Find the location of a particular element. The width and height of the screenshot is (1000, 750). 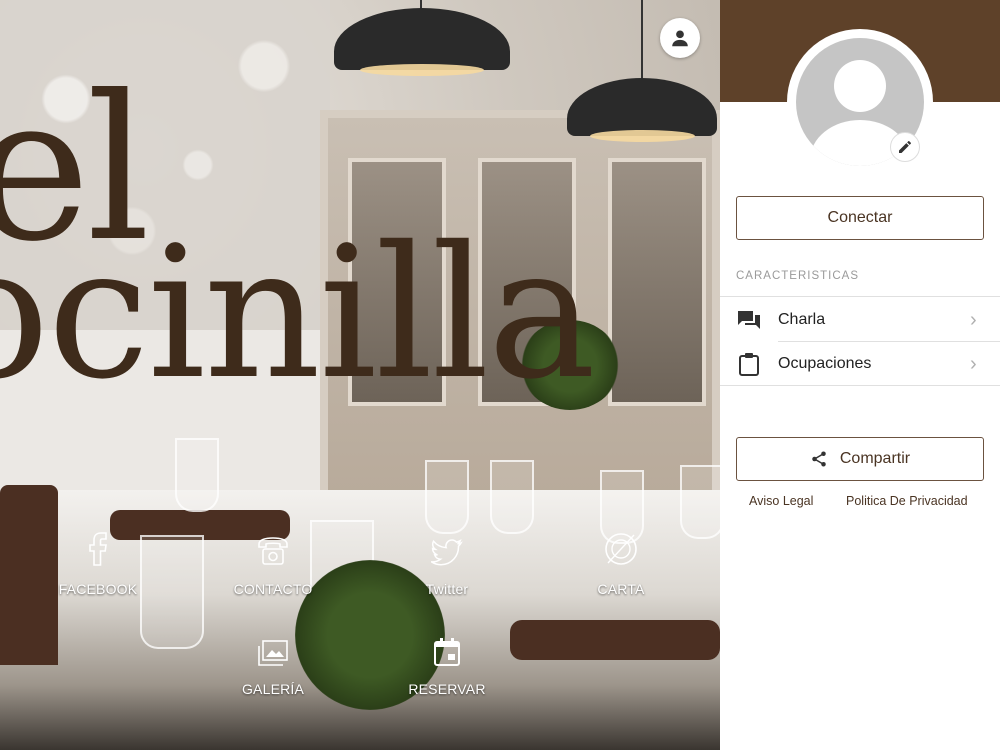

lamp-cord is located at coordinates (642, 40).